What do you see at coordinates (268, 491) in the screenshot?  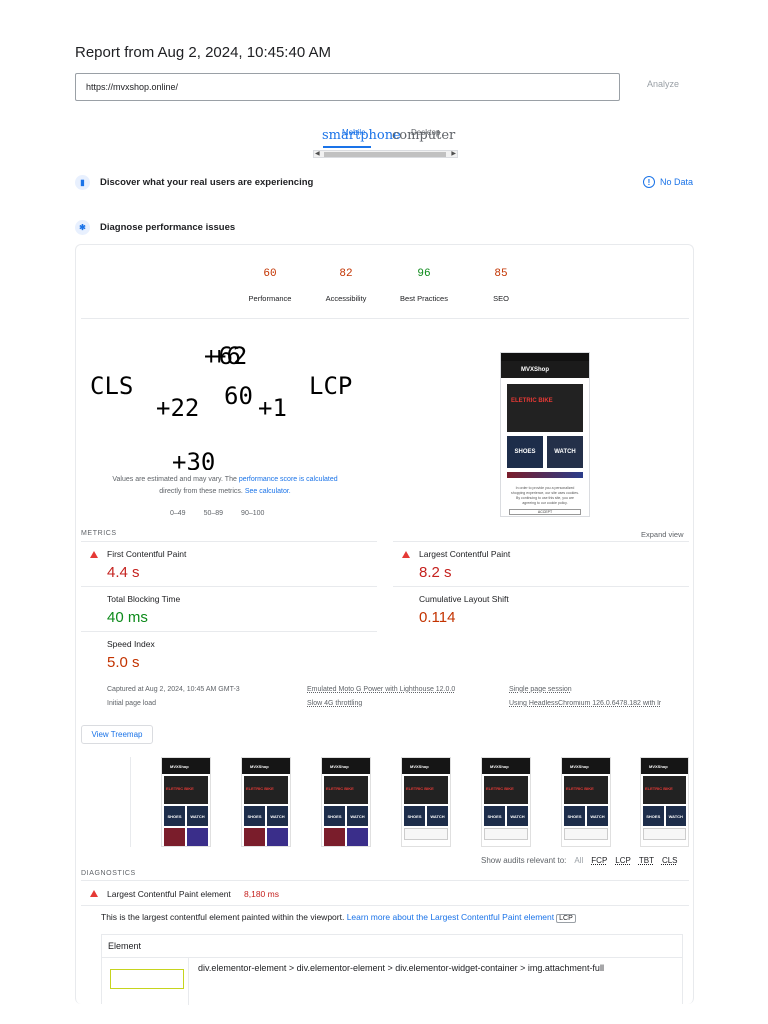 I see `calculator-link: See calculator.` at bounding box center [268, 491].